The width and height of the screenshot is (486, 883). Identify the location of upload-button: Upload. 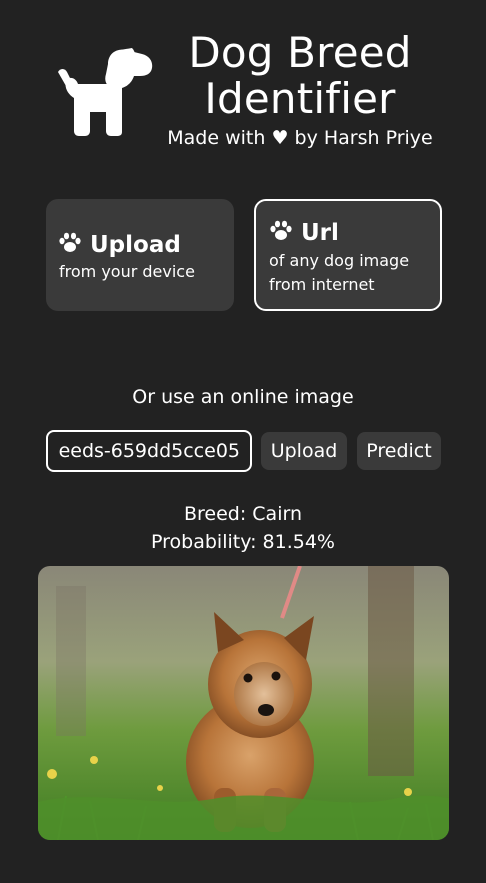
(304, 451).